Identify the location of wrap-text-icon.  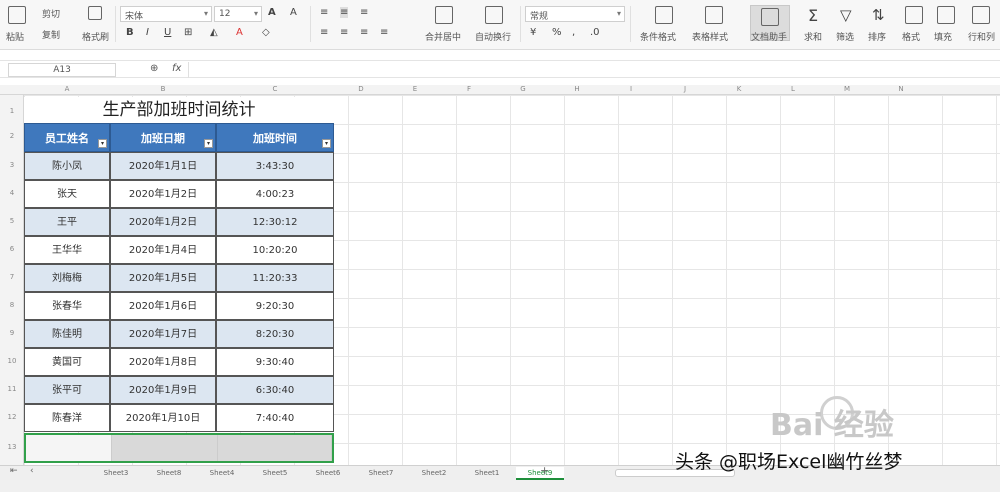
(494, 15).